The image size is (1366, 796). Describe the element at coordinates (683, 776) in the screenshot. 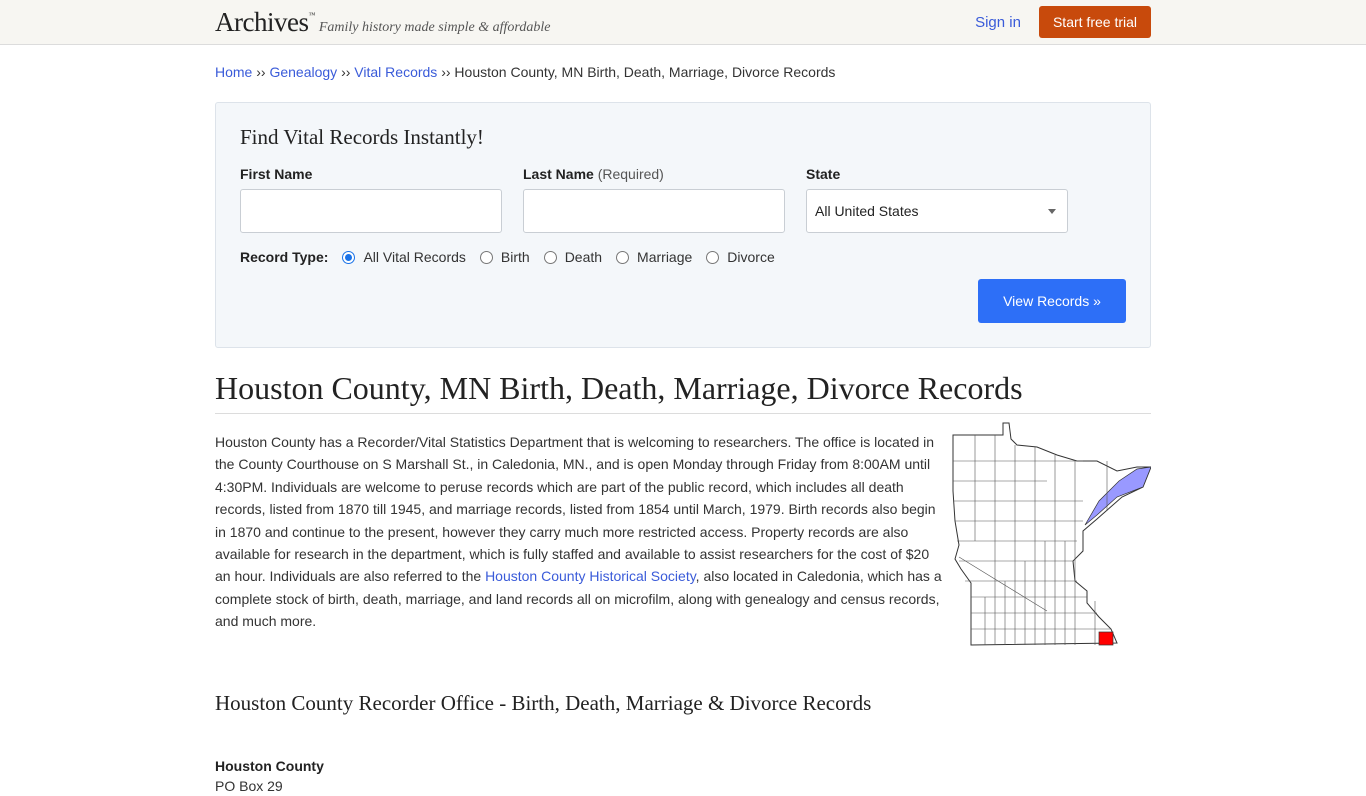

I see `office-address: Houston County PO Box 29` at that location.